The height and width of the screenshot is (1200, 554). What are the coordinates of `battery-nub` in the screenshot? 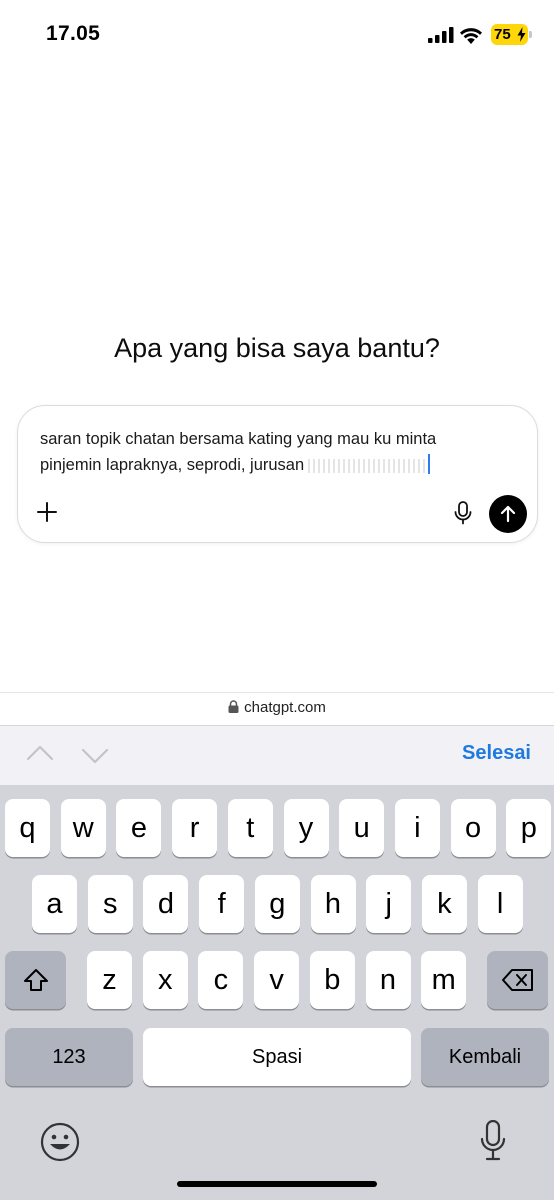 It's located at (530, 34).